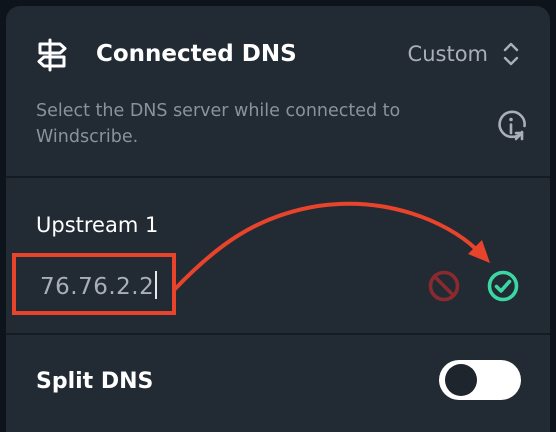  What do you see at coordinates (95, 381) in the screenshot?
I see `split-dns-label: Split DNS` at bounding box center [95, 381].